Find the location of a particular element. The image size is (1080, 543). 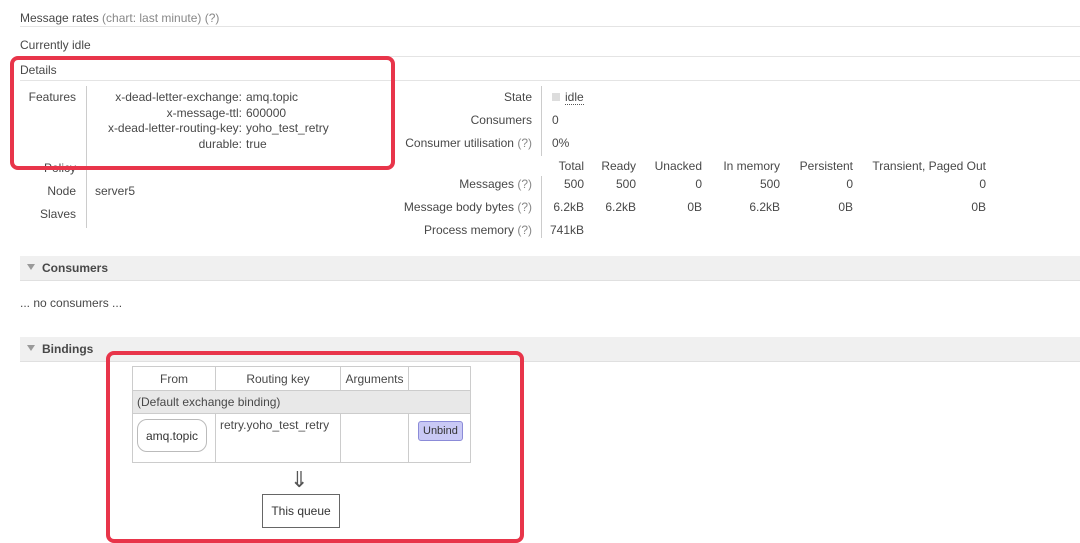

state-value: idle is located at coordinates (574, 97).